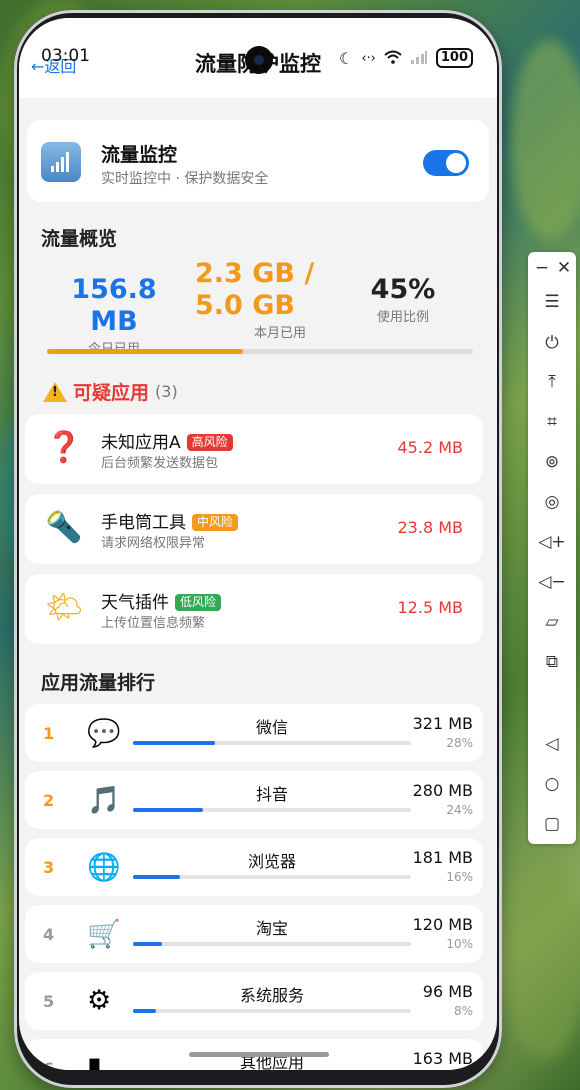 This screenshot has width=580, height=1090. Describe the element at coordinates (442, 723) in the screenshot. I see `usage-value: 321 MB` at that location.